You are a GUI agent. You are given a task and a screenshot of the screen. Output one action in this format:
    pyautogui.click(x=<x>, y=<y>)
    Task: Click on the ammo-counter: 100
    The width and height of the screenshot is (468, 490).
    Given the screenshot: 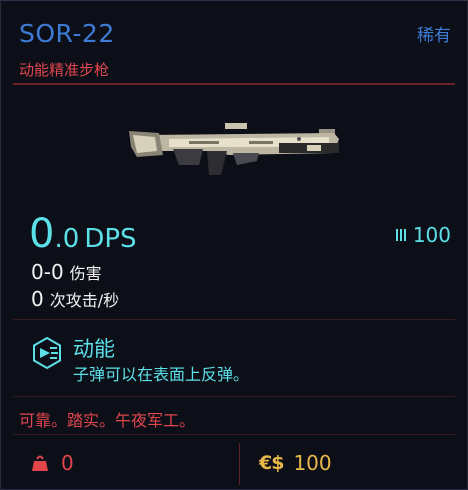 What is the action you would take?
    pyautogui.click(x=423, y=235)
    